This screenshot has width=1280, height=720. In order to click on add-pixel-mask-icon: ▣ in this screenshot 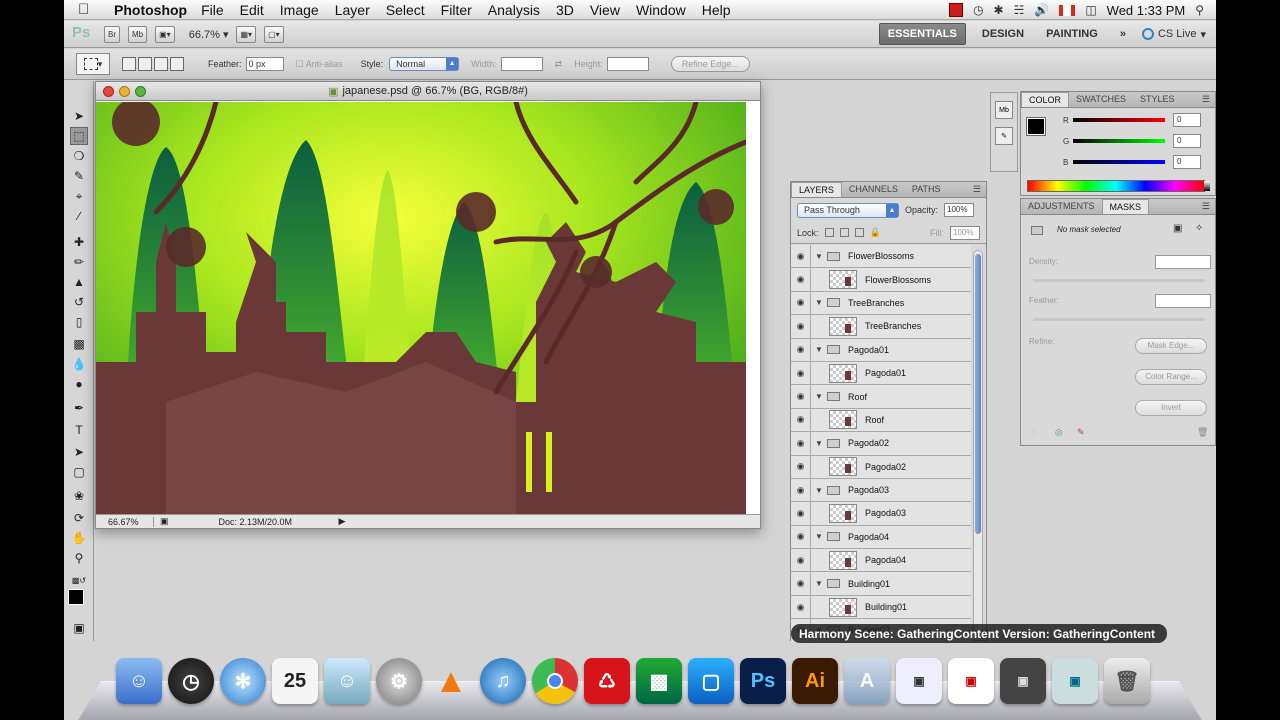, I will do `click(1177, 228)`.